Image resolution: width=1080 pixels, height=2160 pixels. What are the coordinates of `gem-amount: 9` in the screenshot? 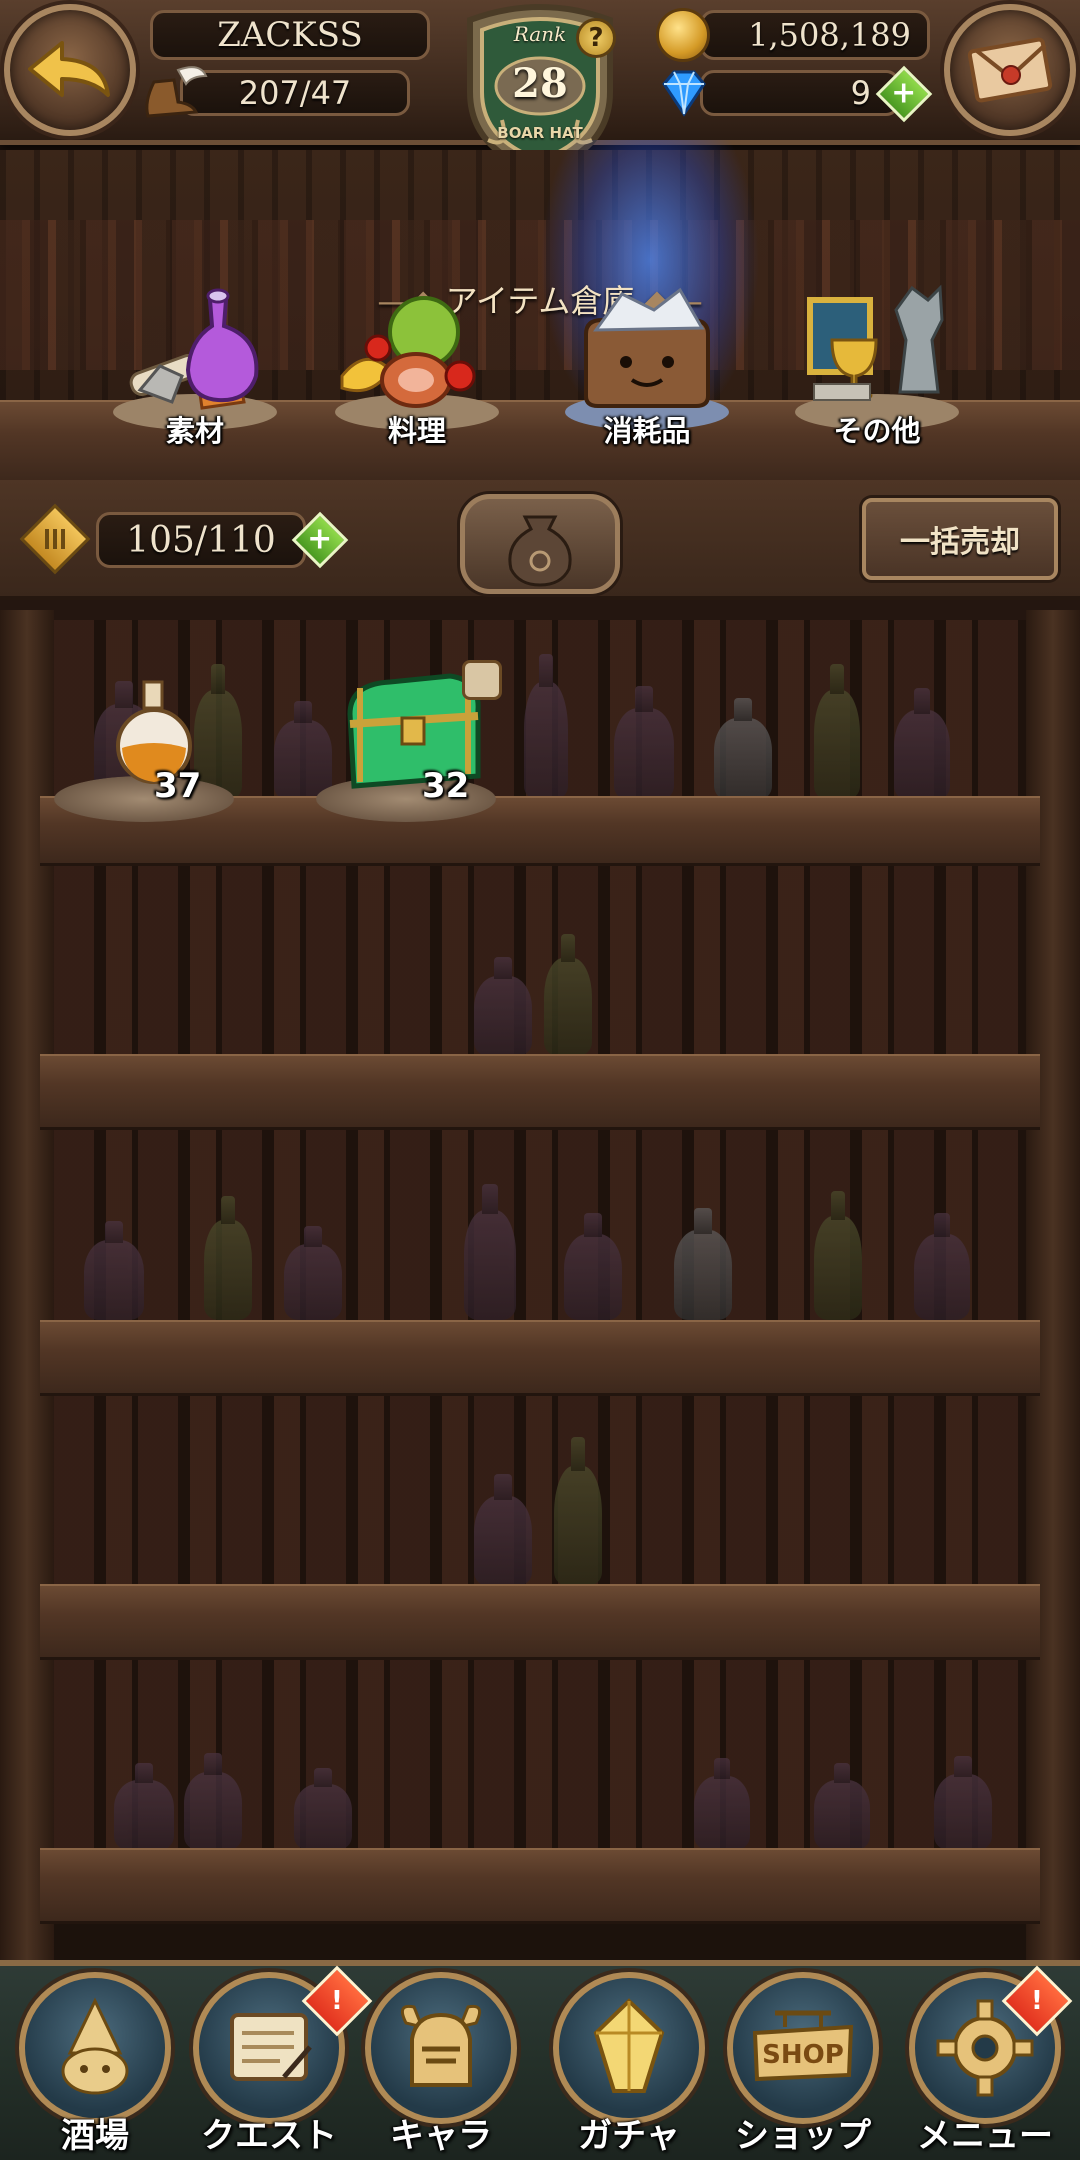 It's located at (860, 93).